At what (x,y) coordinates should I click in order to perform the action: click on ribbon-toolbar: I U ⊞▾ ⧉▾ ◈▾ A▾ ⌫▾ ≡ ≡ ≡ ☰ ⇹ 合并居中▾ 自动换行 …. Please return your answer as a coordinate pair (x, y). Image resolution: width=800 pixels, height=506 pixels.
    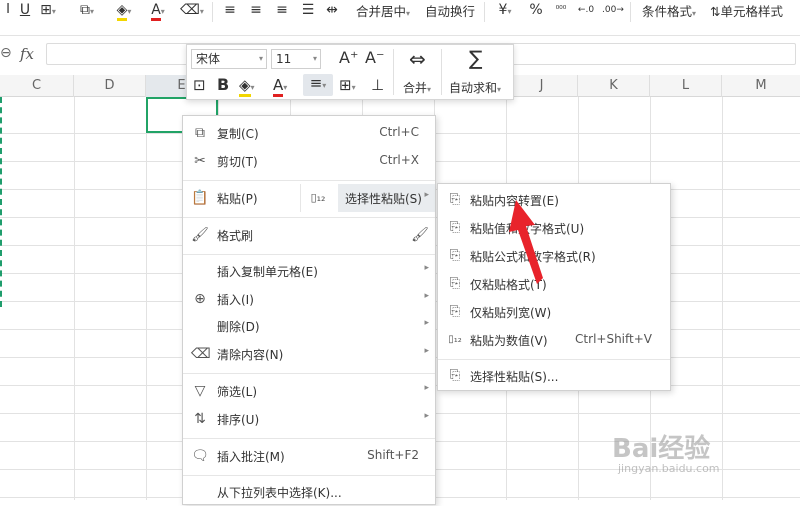
    Looking at the image, I should click on (400, 18).